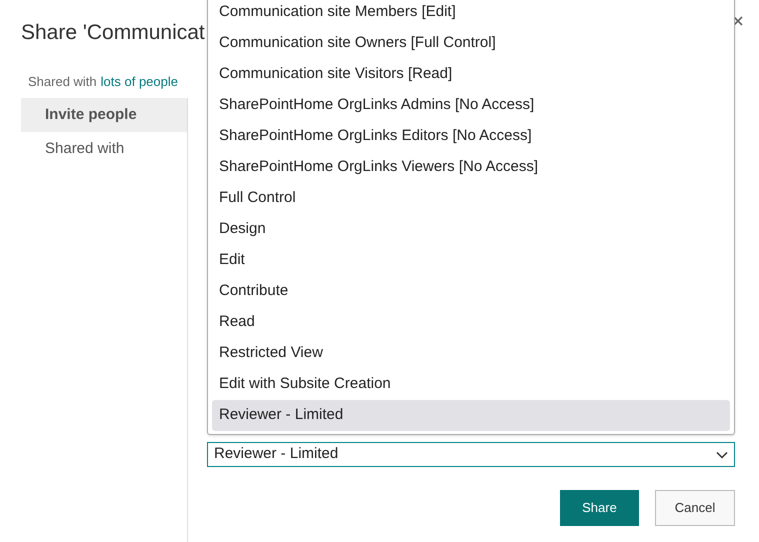  Describe the element at coordinates (599, 508) in the screenshot. I see `share-button: Share` at that location.